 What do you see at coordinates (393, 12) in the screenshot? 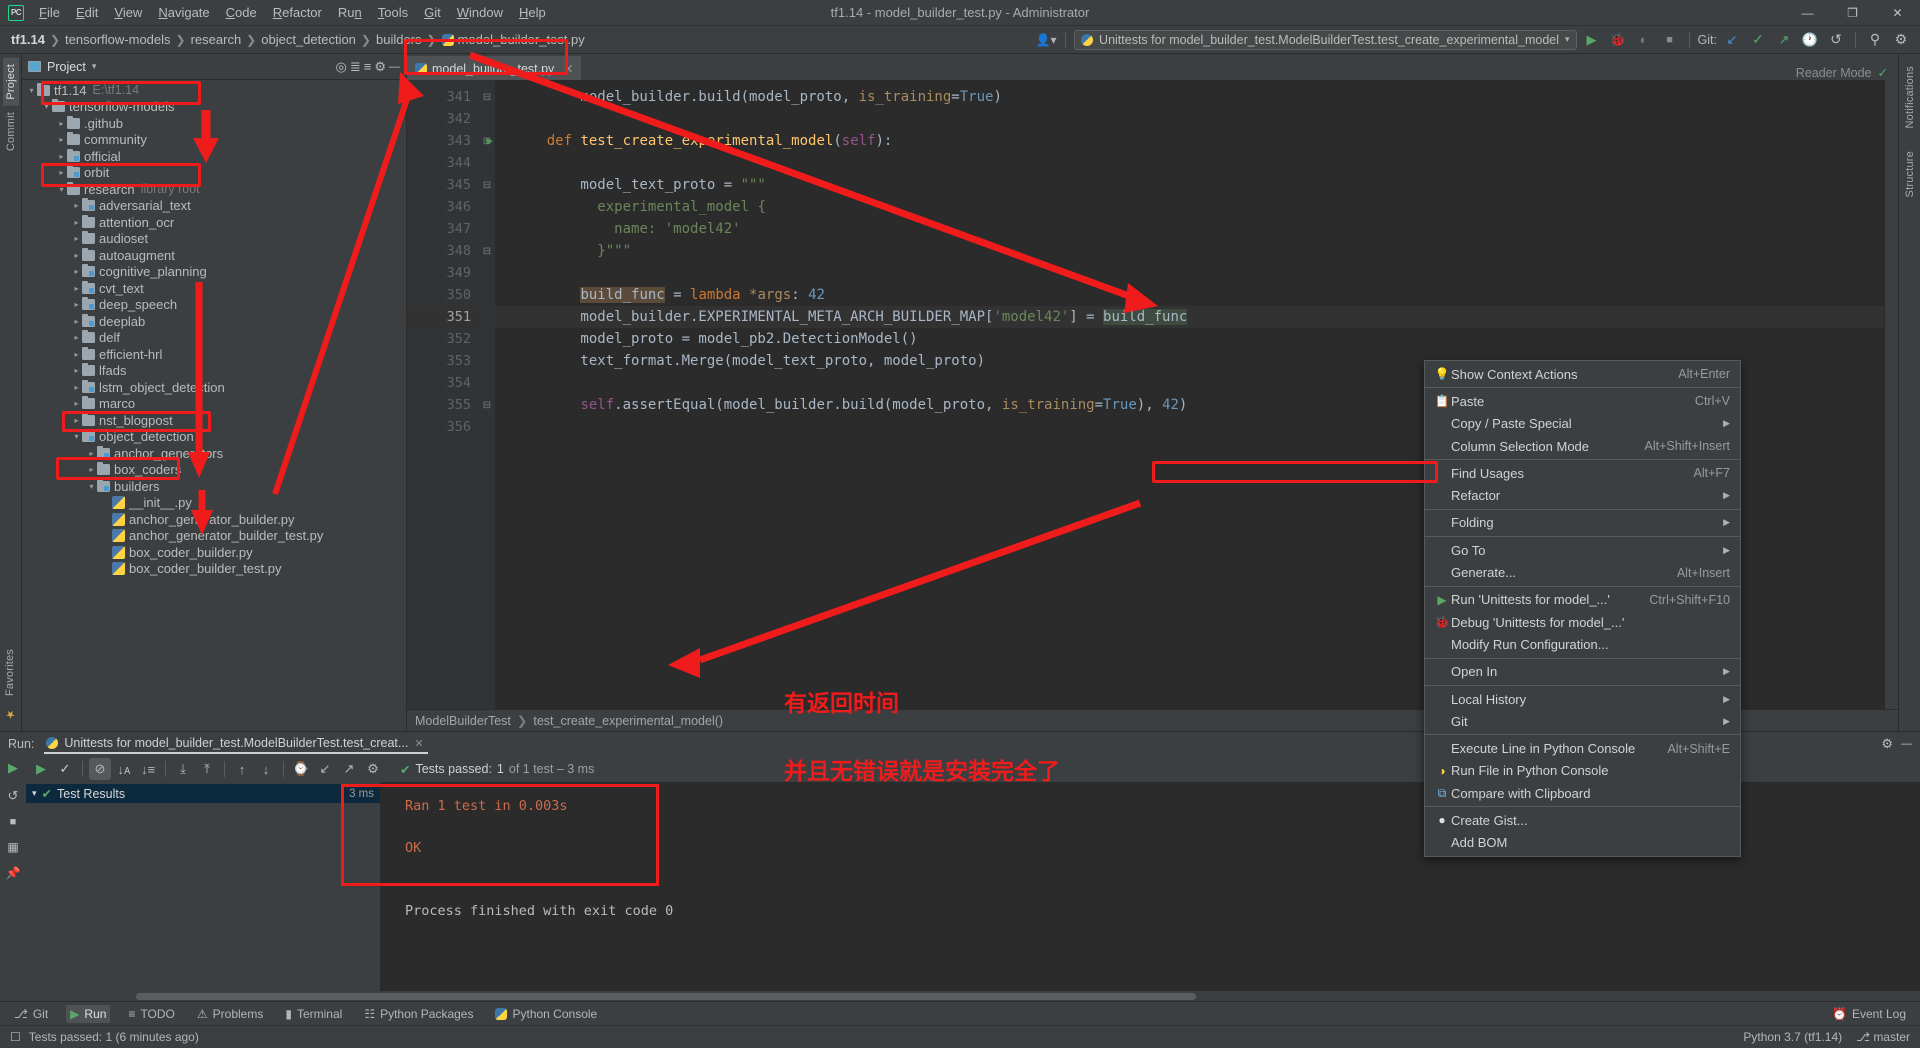
I see `menu-tools: Tools` at bounding box center [393, 12].